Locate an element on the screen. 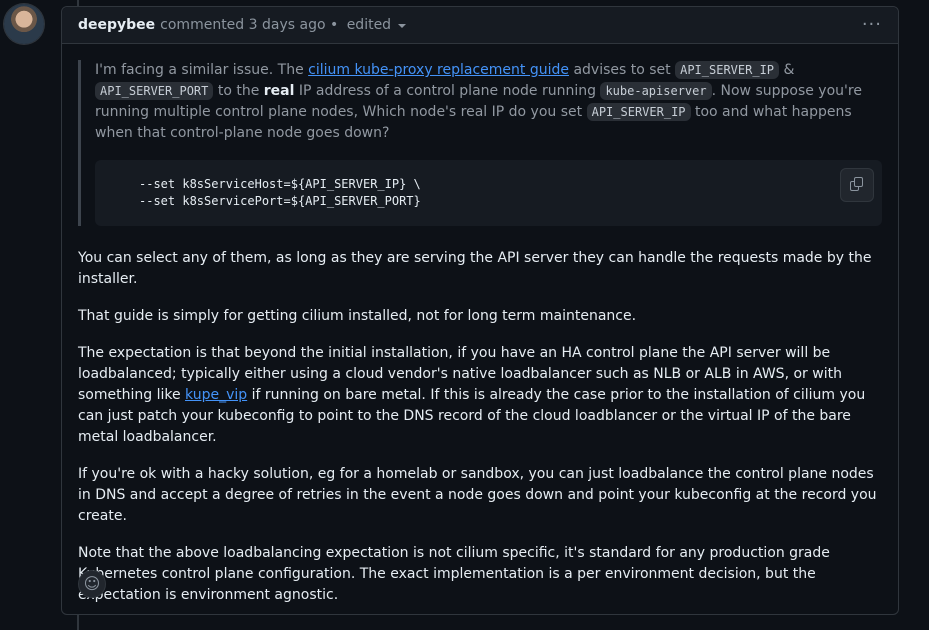 The width and height of the screenshot is (929, 630). emphasis-text: real is located at coordinates (279, 91).